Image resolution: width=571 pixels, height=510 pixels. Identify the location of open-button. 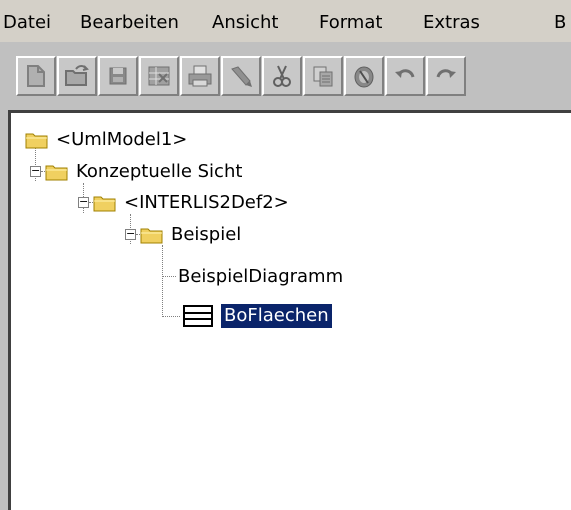
(77, 76).